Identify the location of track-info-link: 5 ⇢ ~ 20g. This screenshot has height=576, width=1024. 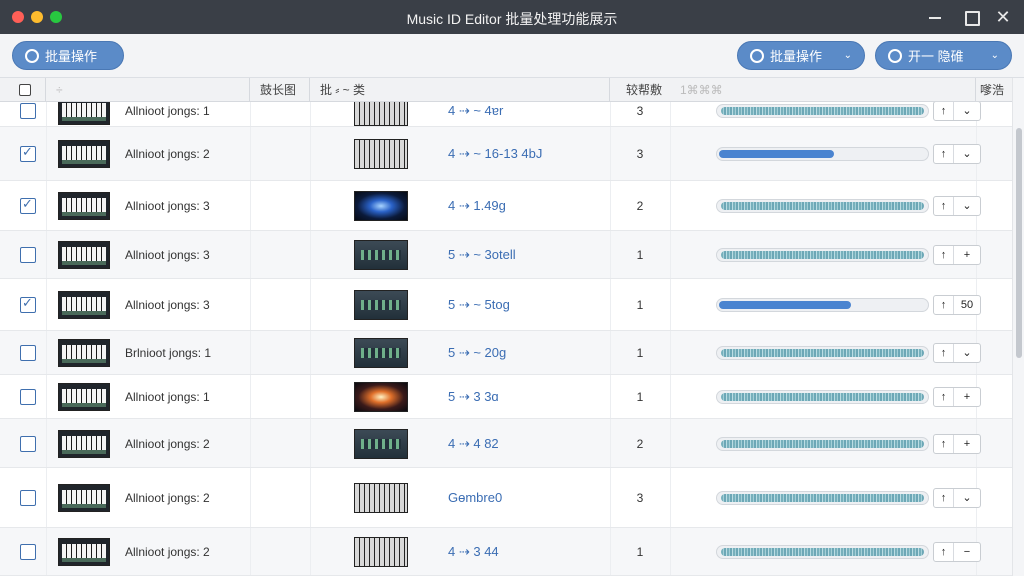
(477, 353).